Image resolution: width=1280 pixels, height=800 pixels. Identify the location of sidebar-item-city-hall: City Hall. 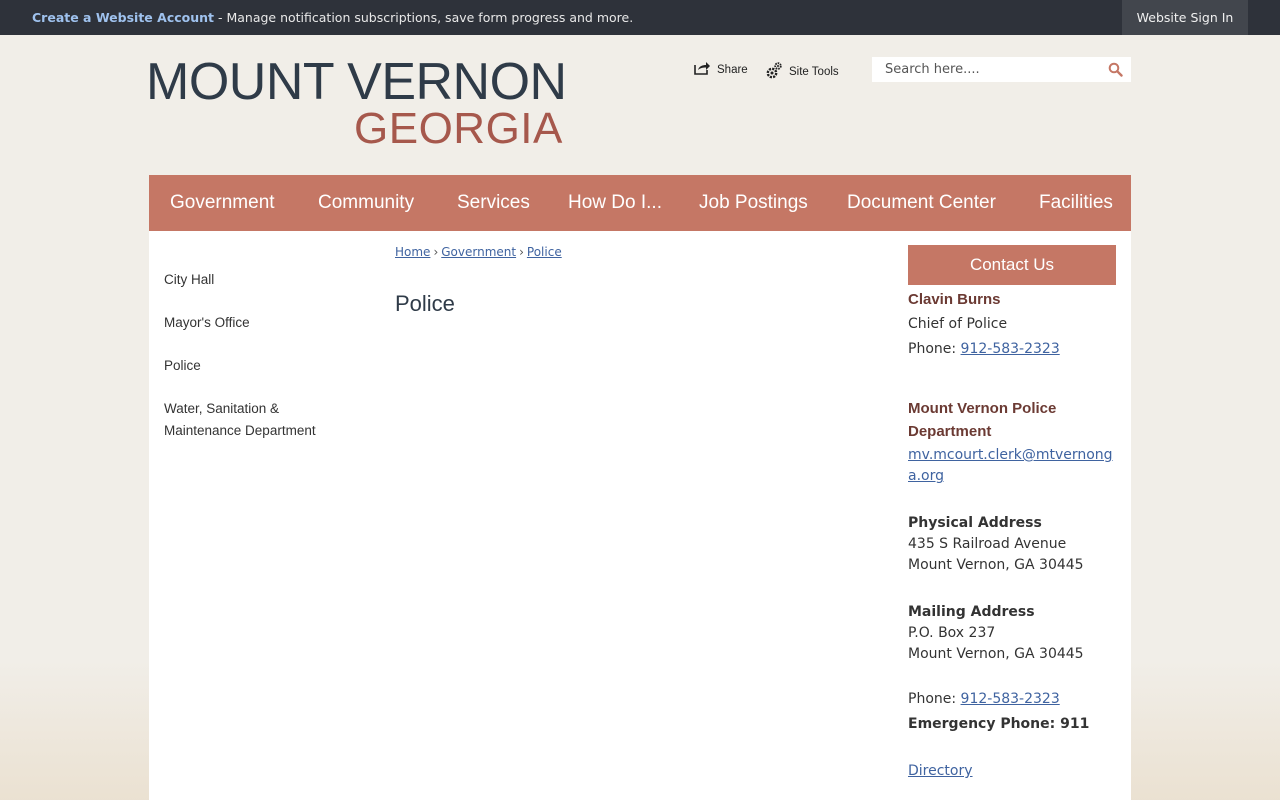
(254, 280).